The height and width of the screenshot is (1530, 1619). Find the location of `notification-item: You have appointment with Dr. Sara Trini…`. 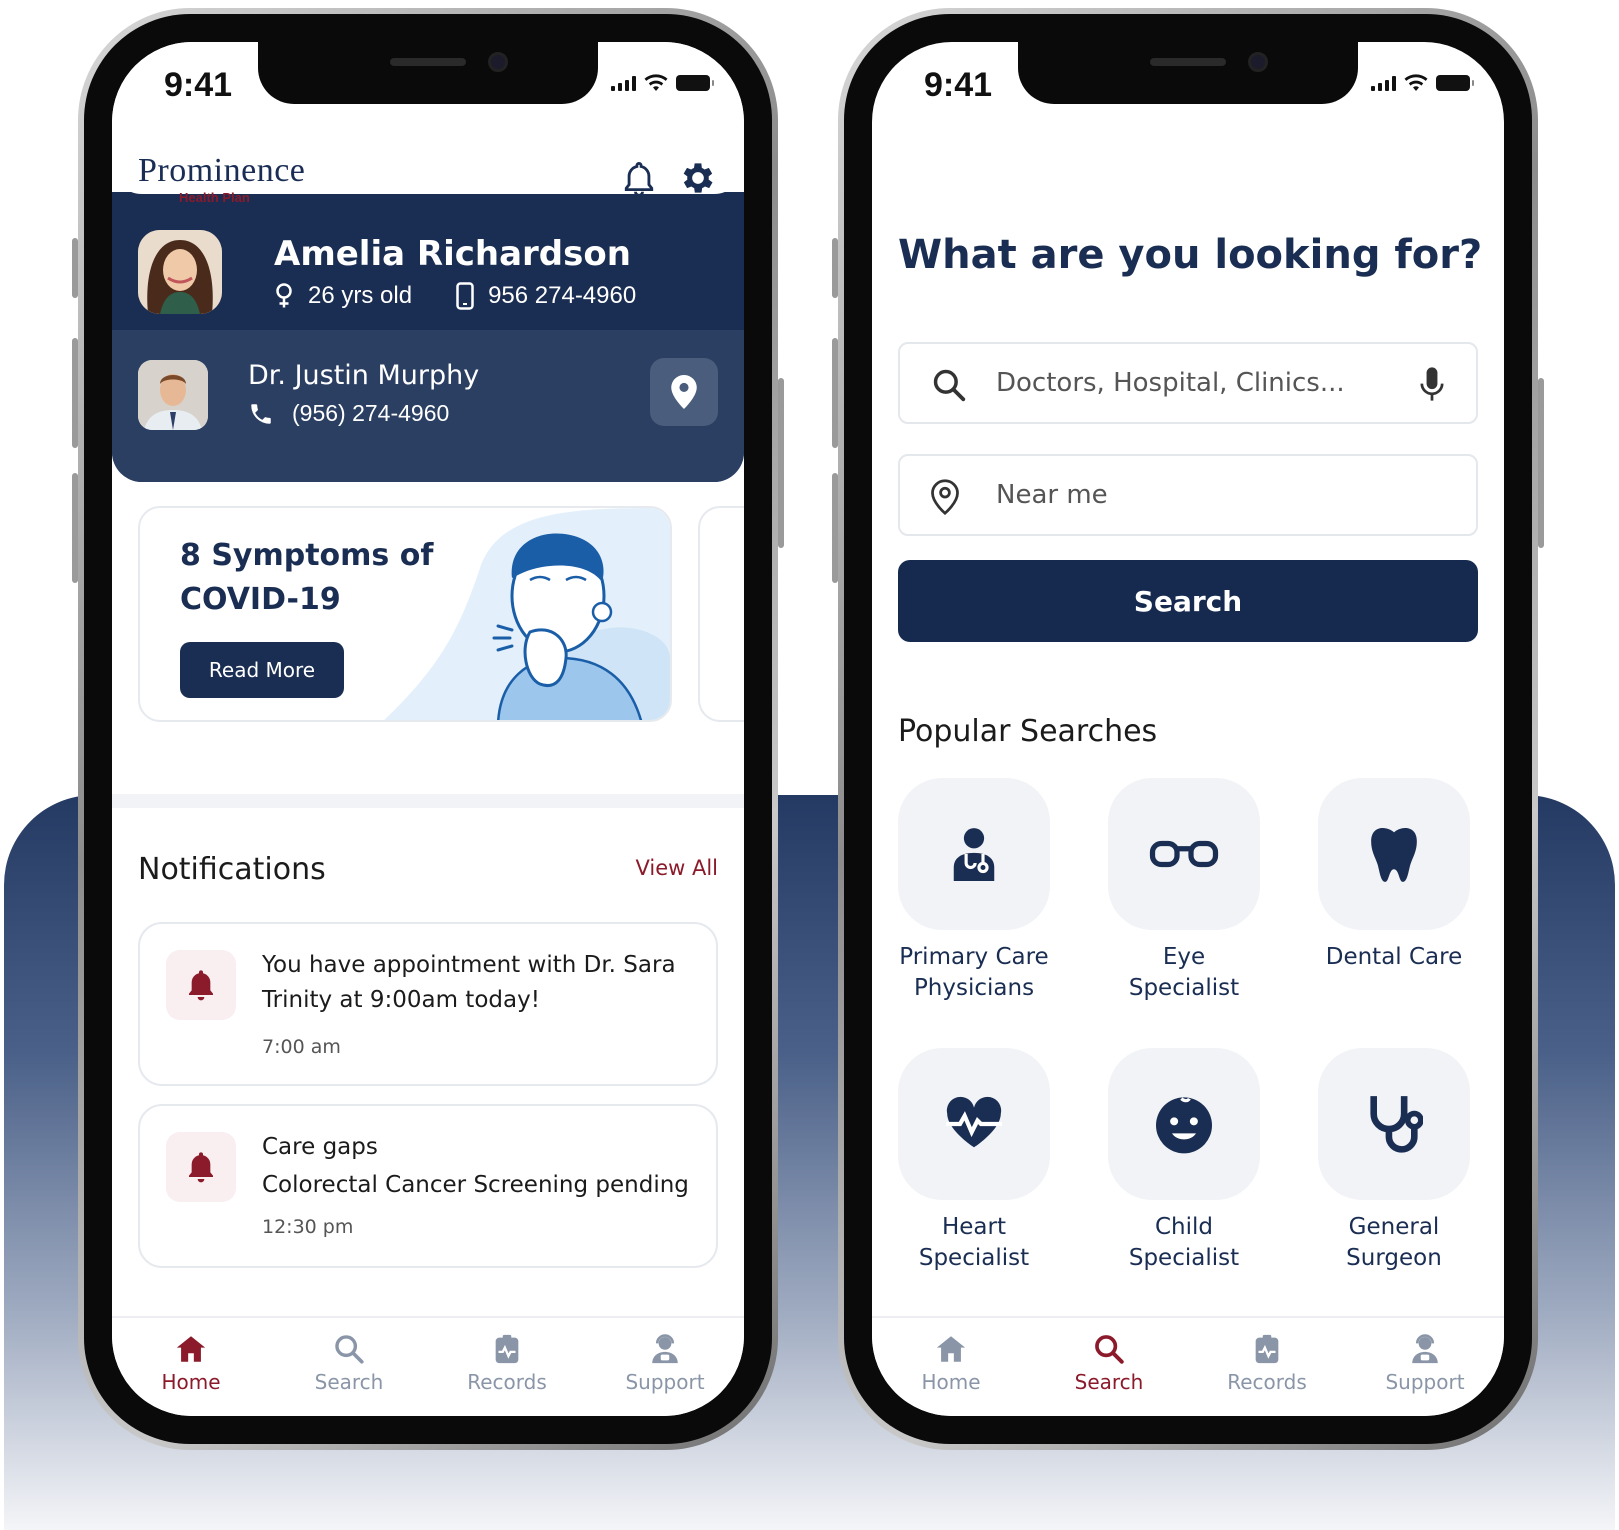

notification-item: You have appointment with Dr. Sara Trini… is located at coordinates (428, 1004).